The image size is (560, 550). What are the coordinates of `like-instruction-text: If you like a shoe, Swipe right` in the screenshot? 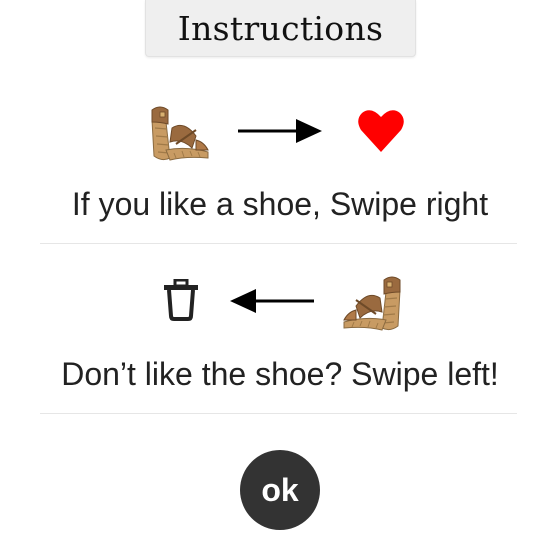 It's located at (280, 204).